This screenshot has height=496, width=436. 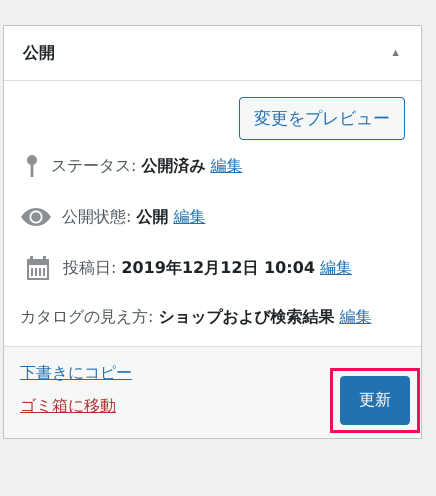 What do you see at coordinates (38, 268) in the screenshot?
I see `calendar-icon` at bounding box center [38, 268].